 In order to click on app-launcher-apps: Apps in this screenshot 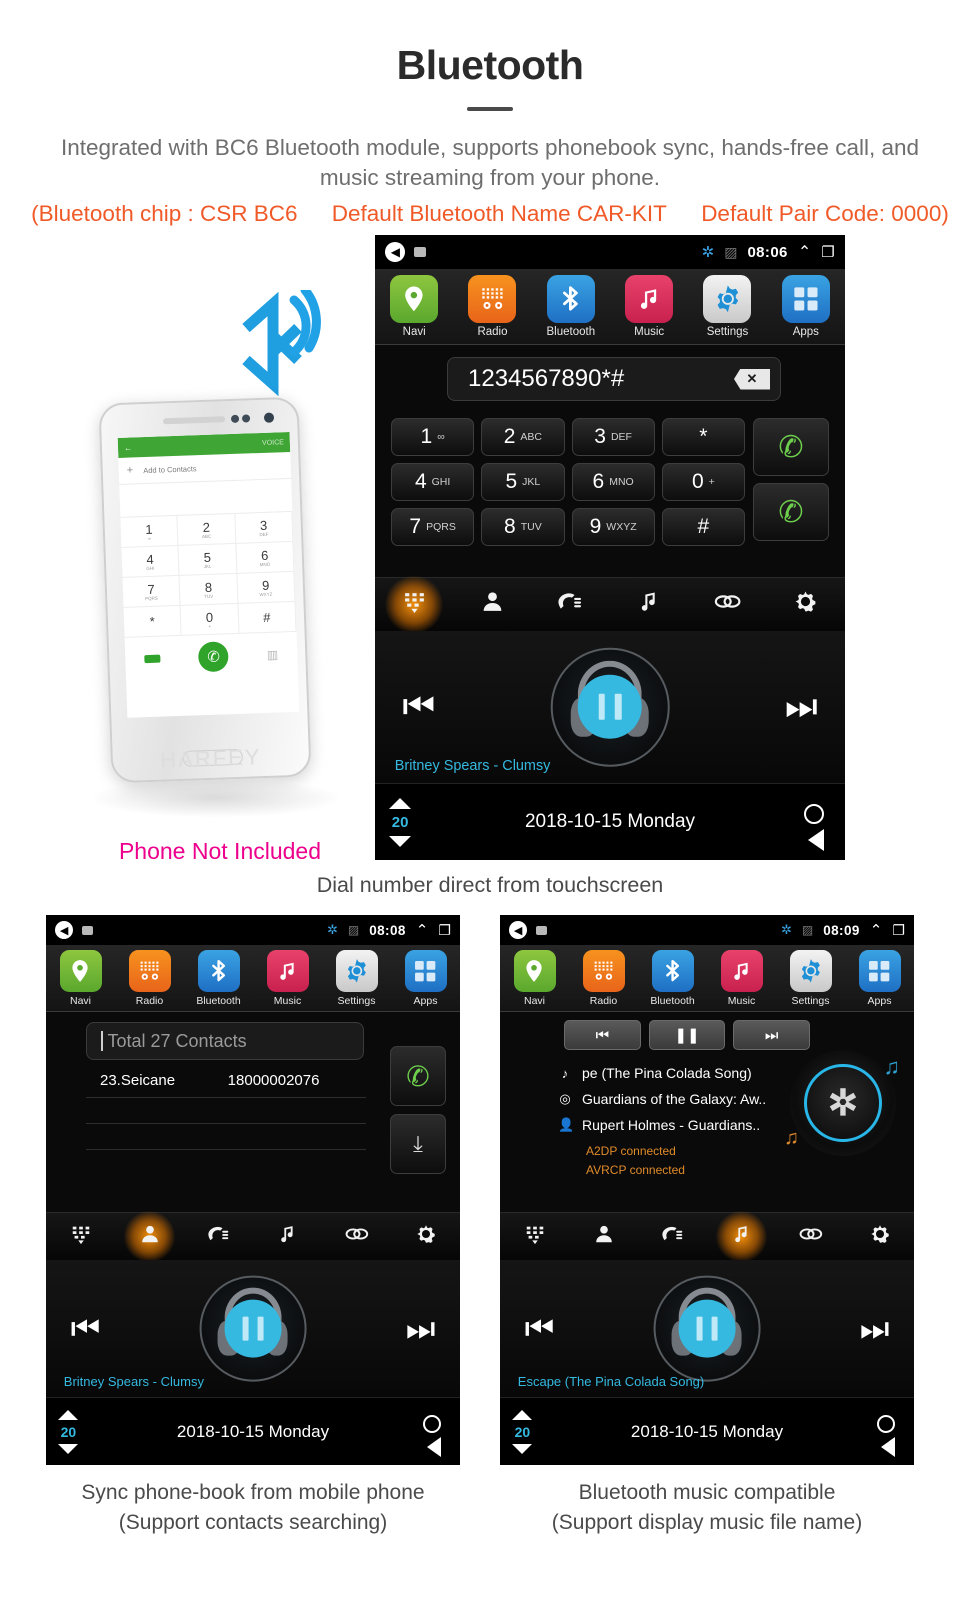, I will do `click(806, 309)`.